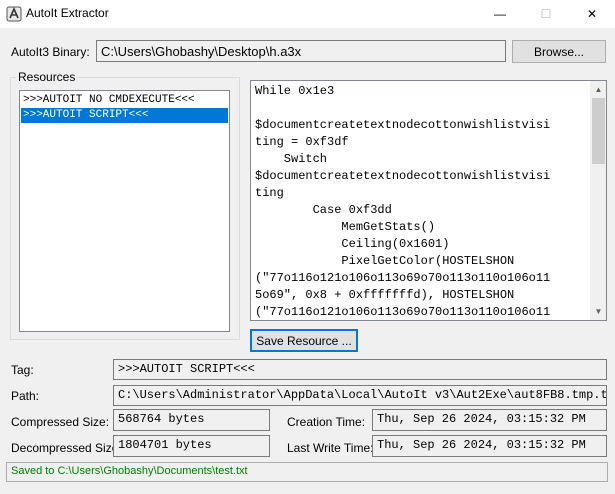 The height and width of the screenshot is (494, 615). Describe the element at coordinates (301, 51) in the screenshot. I see `binary-path-field: C:\Users\Ghobashy\Desktop\h.a3x` at that location.